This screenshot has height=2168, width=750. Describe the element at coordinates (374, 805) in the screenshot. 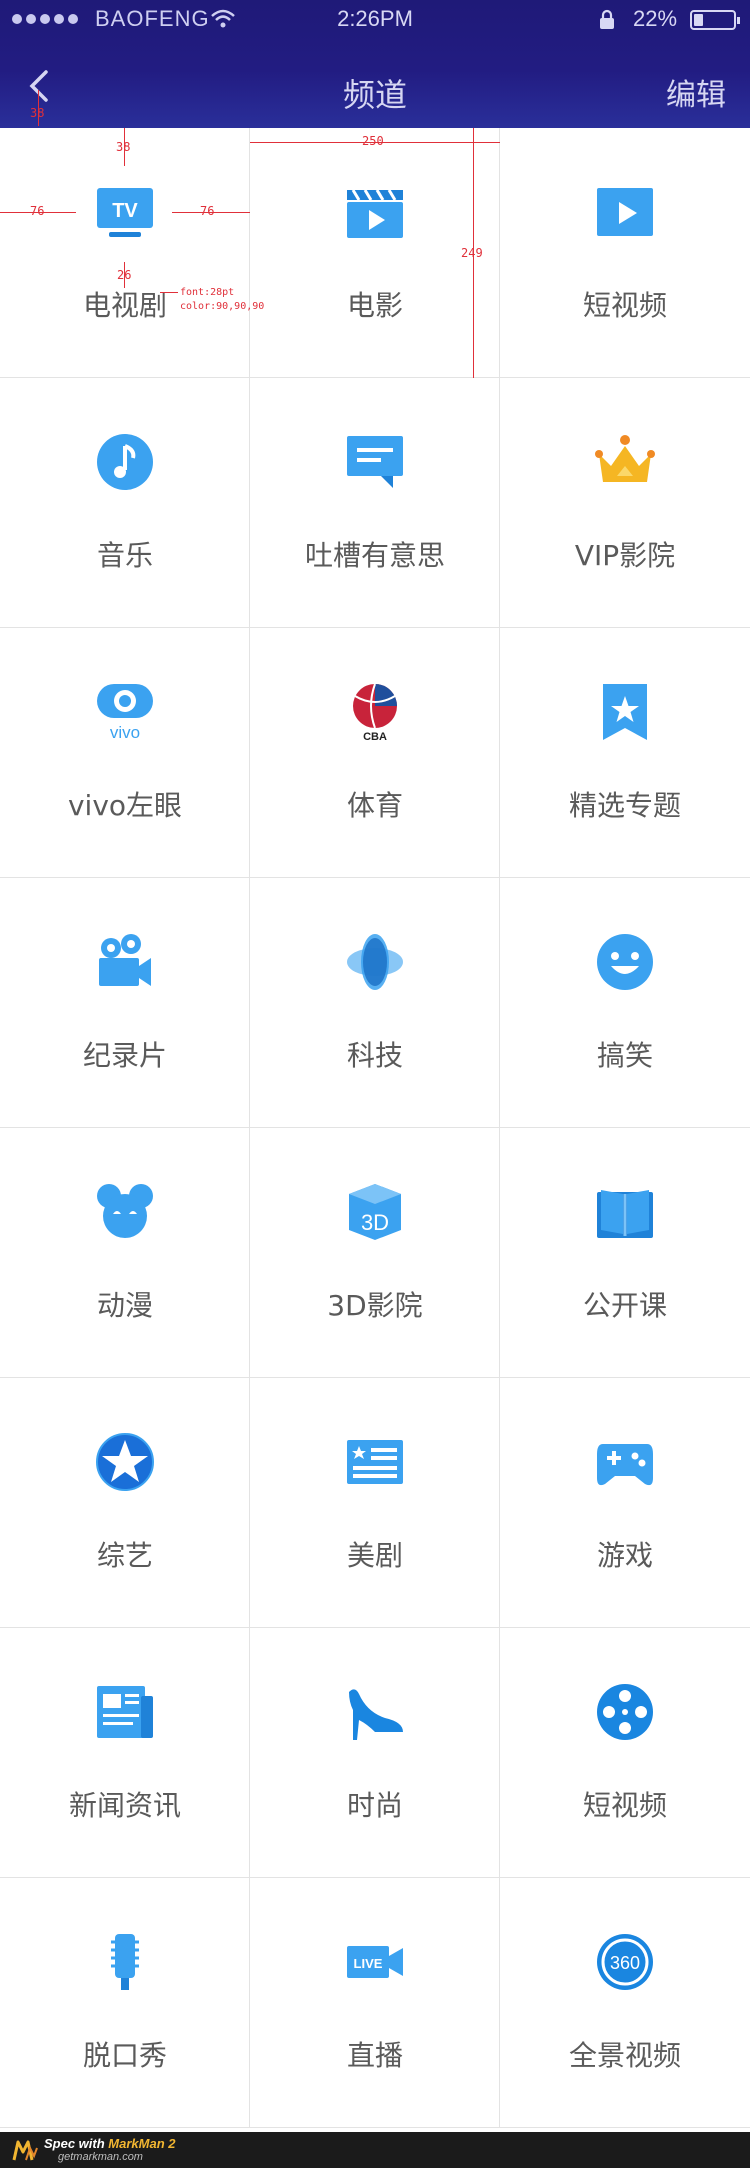

I see `channel-label: 体育` at that location.